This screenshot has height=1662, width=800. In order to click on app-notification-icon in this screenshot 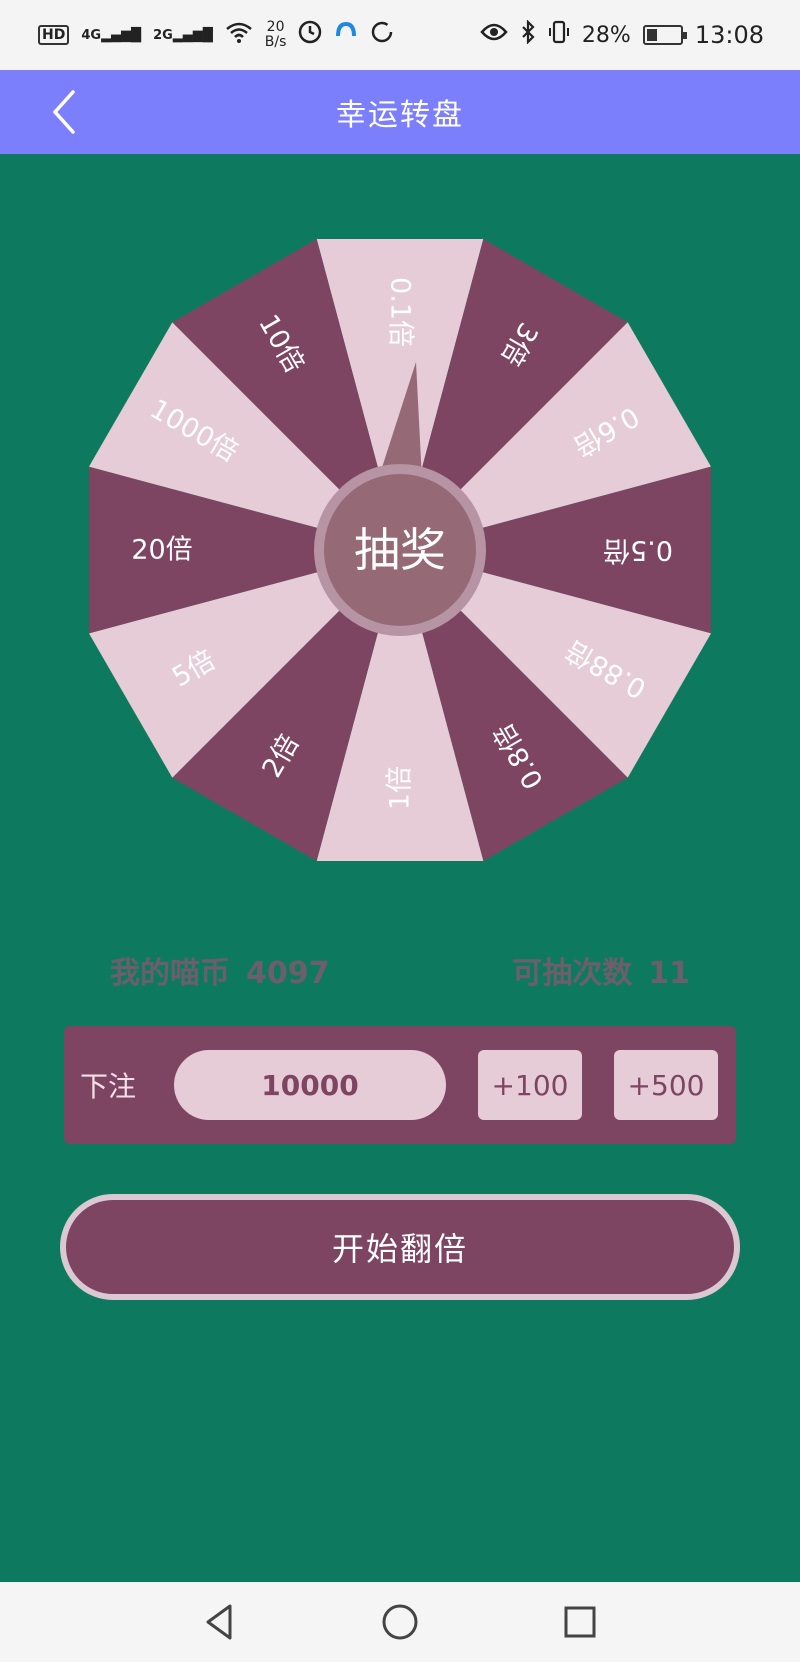, I will do `click(346, 35)`.